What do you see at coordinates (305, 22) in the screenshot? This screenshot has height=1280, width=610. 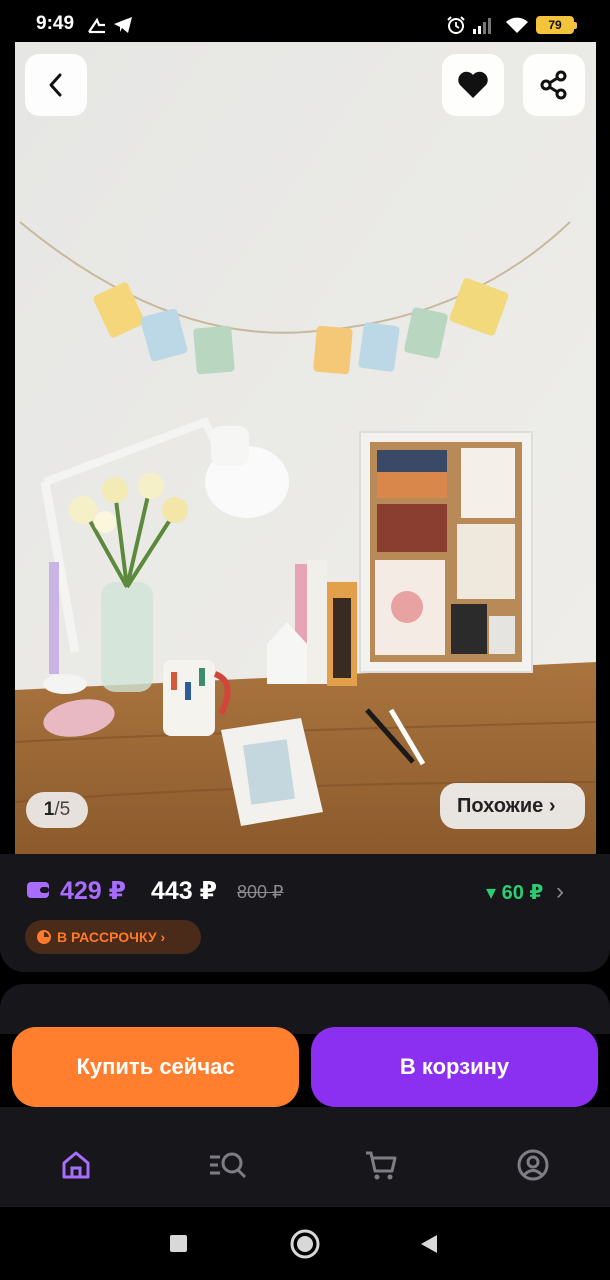 I see `status-bar: 9:49 79` at bounding box center [305, 22].